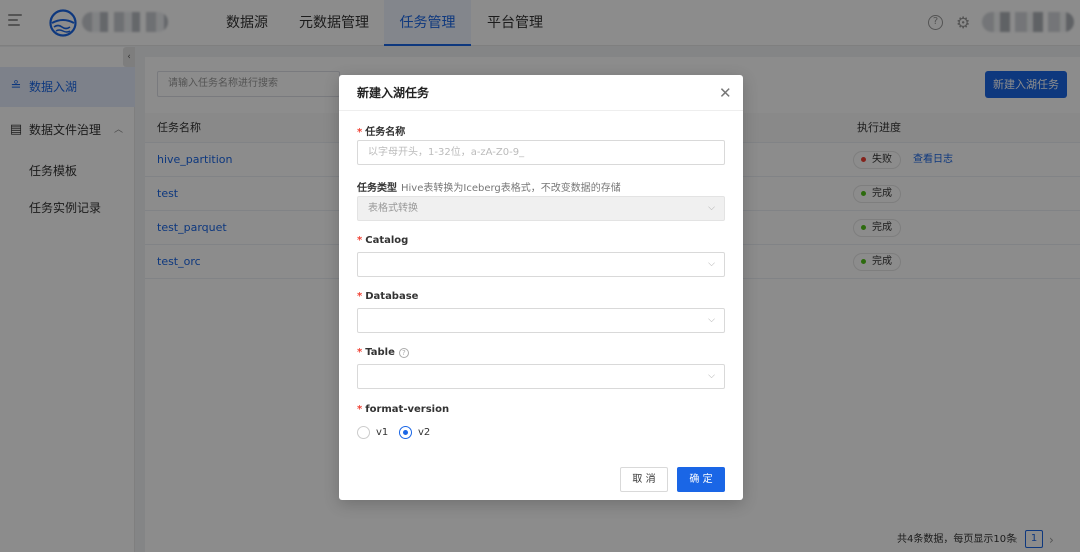 Image resolution: width=1080 pixels, height=552 pixels. What do you see at coordinates (541, 376) in the screenshot?
I see `table-select: ⌵` at bounding box center [541, 376].